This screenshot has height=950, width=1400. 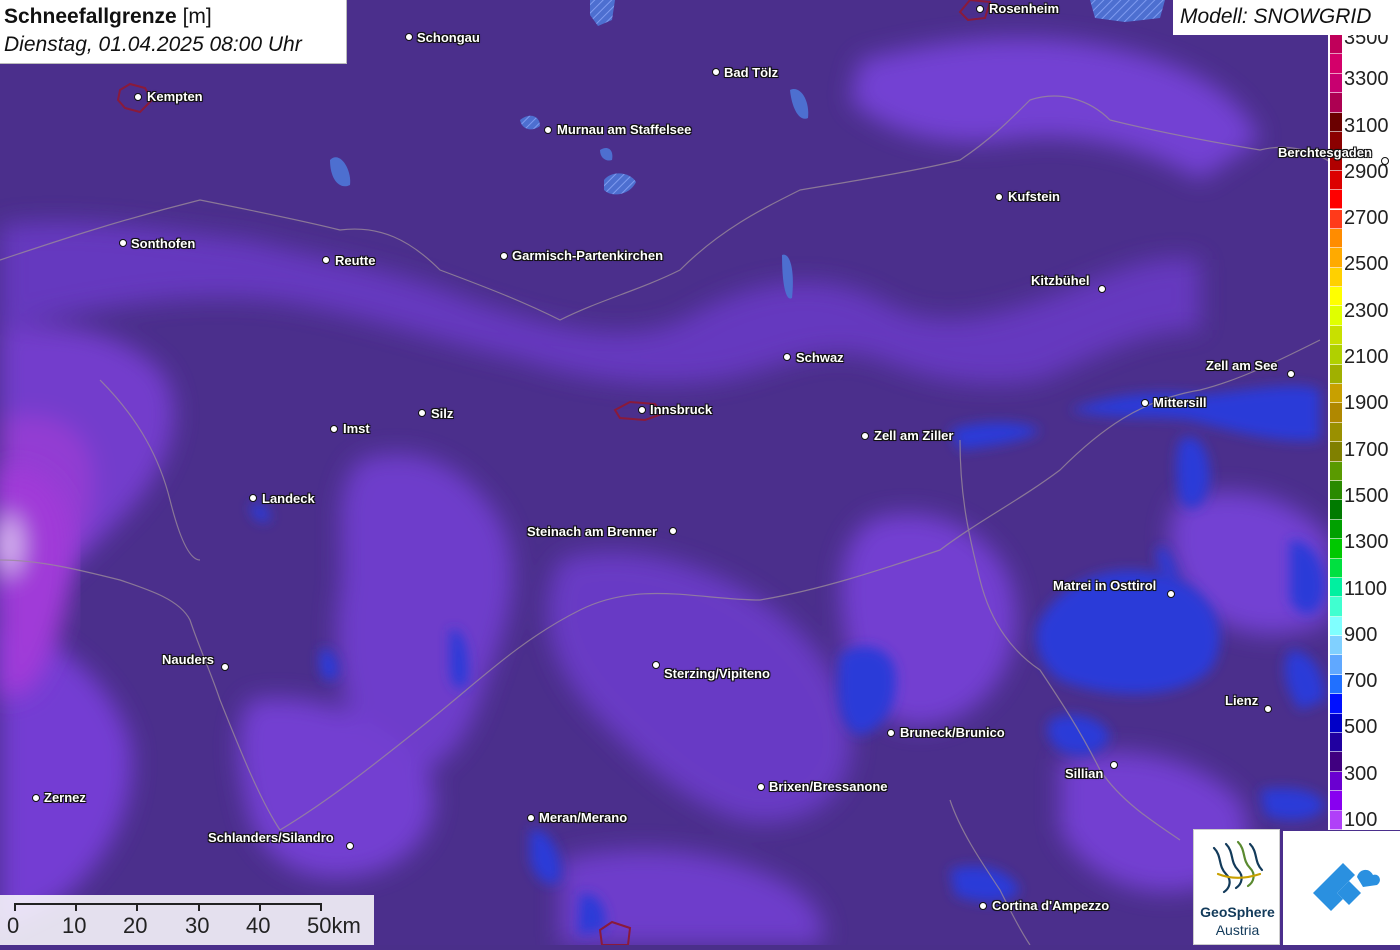 I want to click on model-box: Modell: SNOWGRID, so click(x=1286, y=17).